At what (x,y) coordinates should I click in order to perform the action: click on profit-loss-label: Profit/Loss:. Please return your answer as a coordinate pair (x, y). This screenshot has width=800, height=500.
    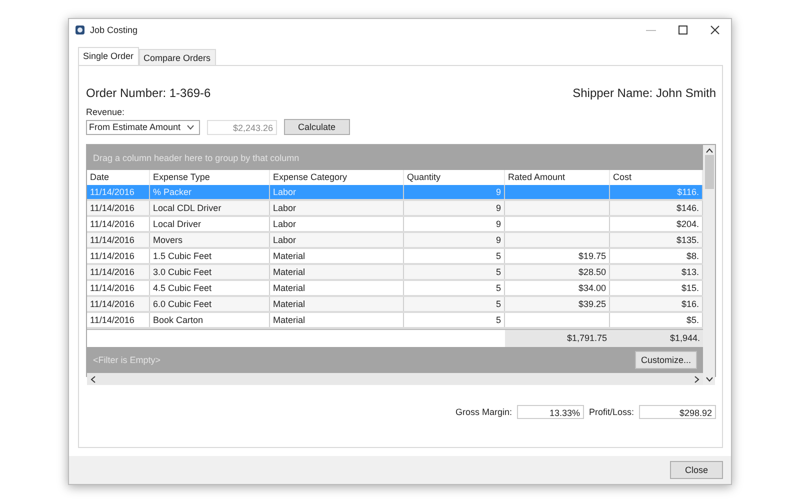
    Looking at the image, I should click on (611, 412).